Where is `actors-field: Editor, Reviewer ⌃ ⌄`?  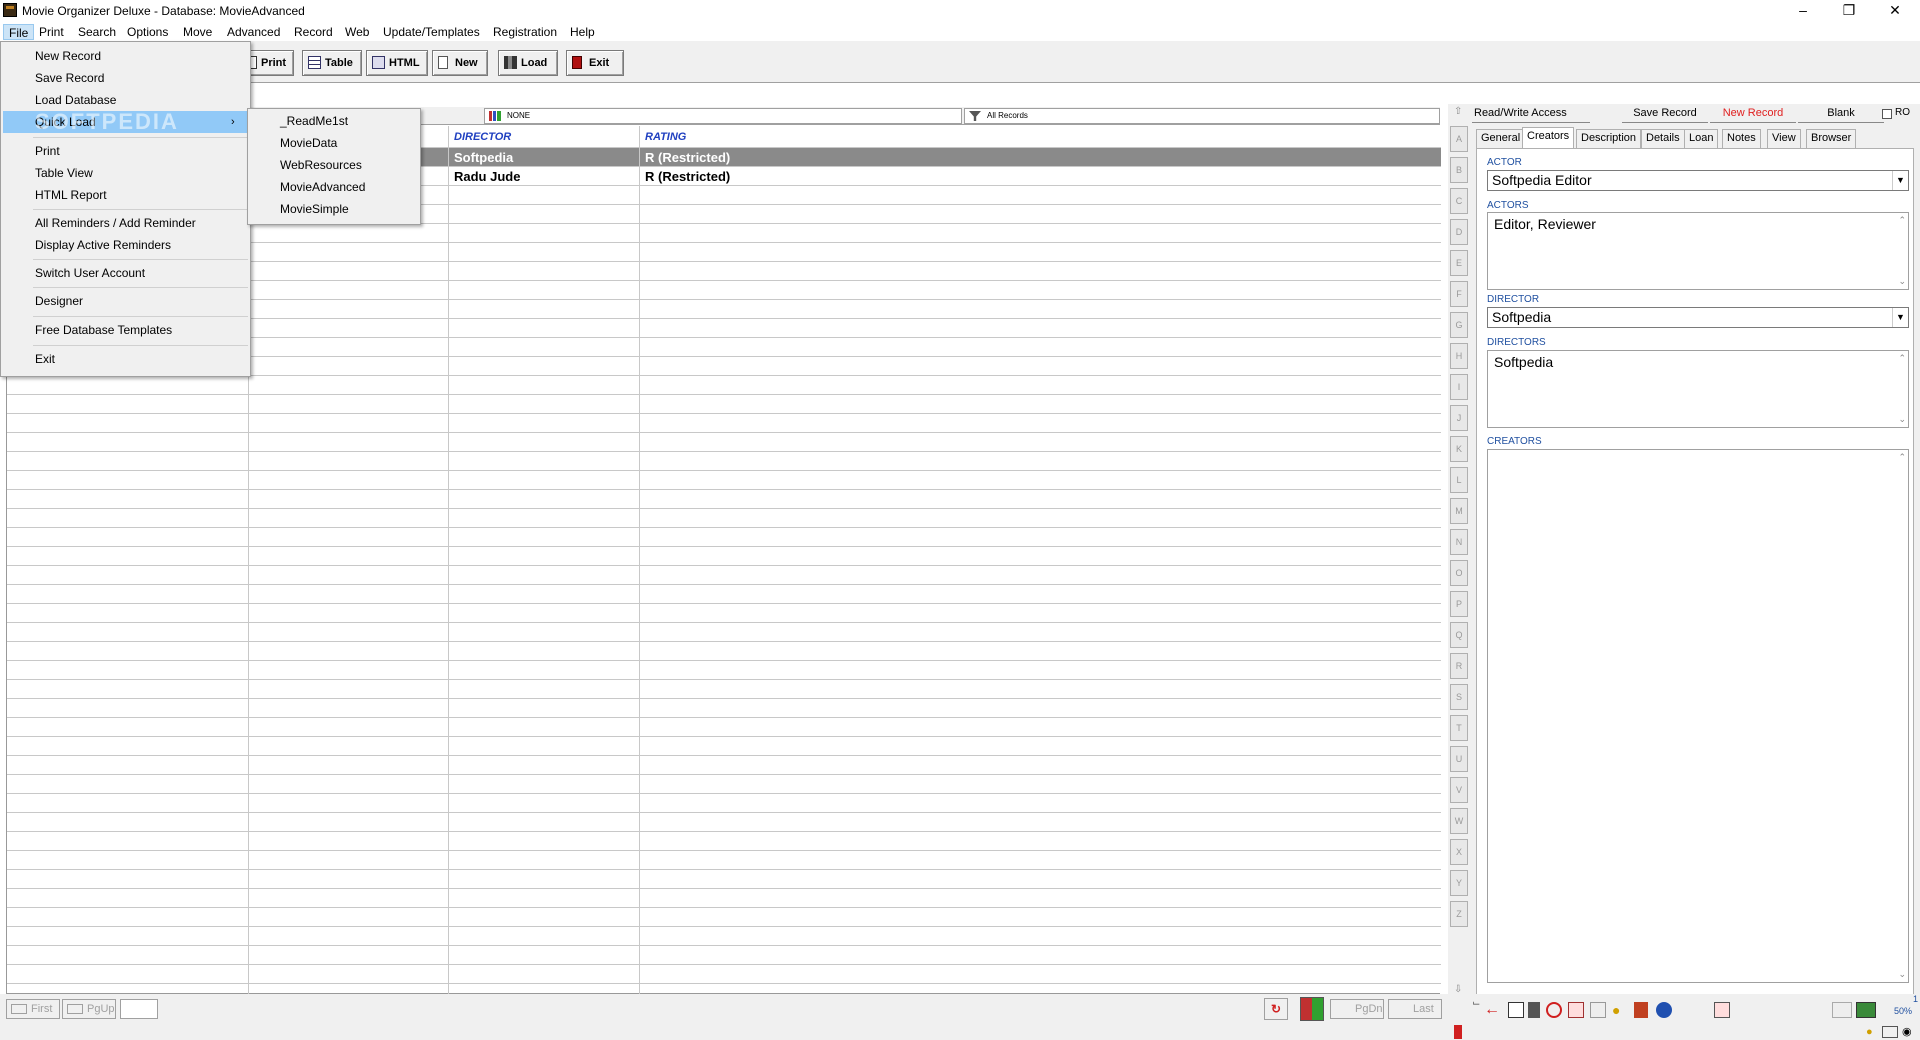
actors-field: Editor, Reviewer ⌃ ⌄ is located at coordinates (1698, 251).